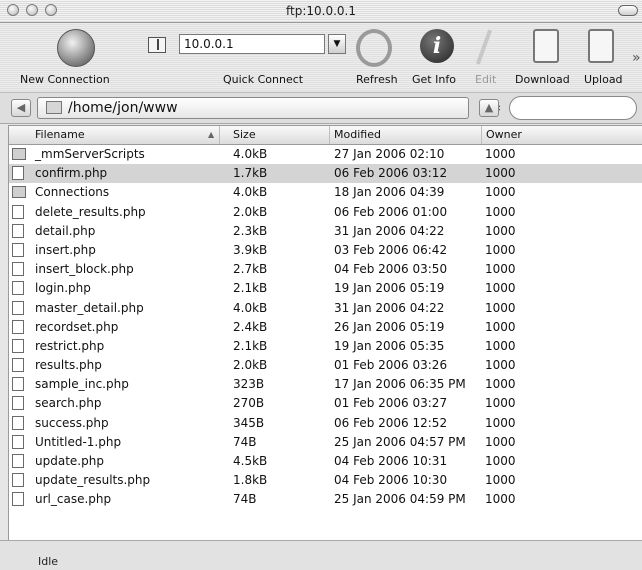 This screenshot has width=642, height=570. What do you see at coordinates (325, 365) in the screenshot?
I see `table-row: results.php 2.0kB 01 Feb 2006 03:26 1000` at bounding box center [325, 365].